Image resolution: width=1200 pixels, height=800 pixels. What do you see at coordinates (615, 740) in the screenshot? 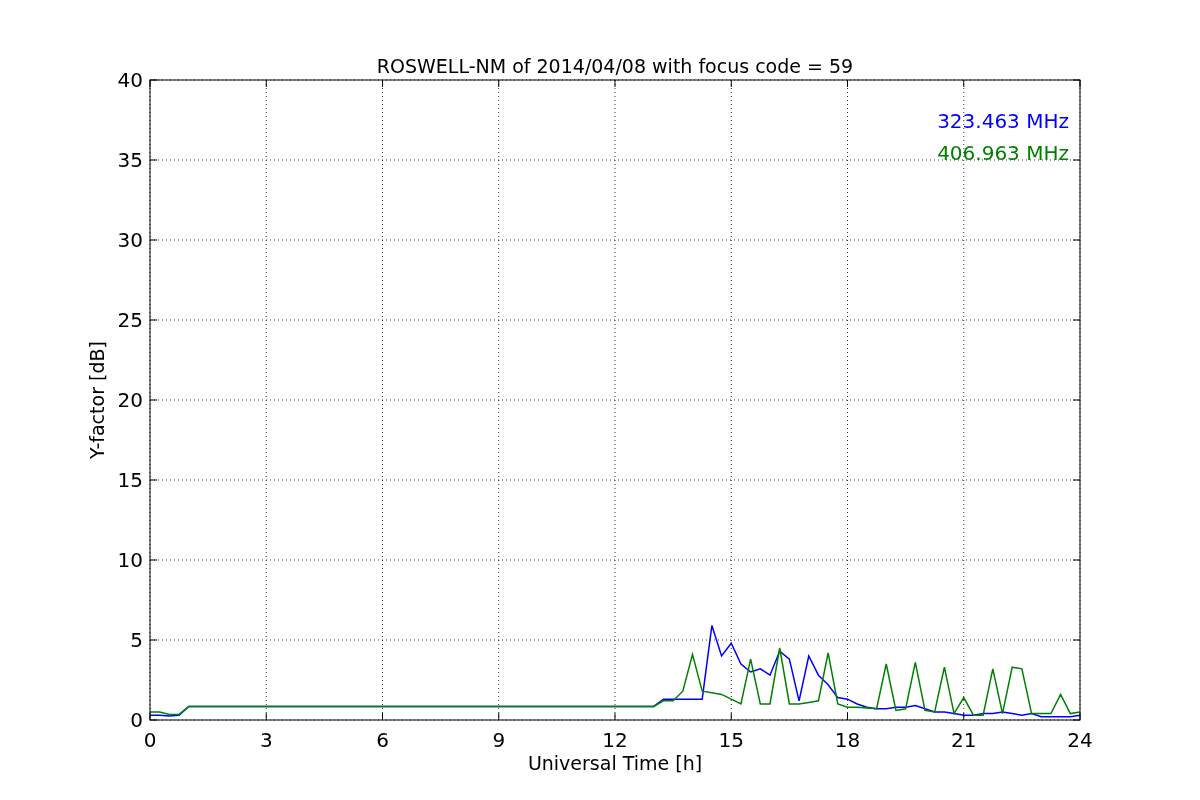
I see `x-tick-label: 12` at bounding box center [615, 740].